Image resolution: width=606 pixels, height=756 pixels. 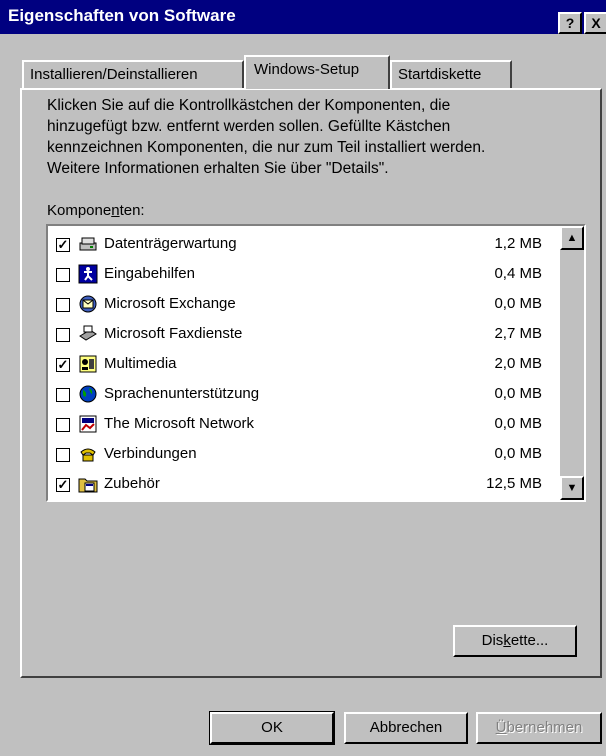 I want to click on list-item: The Microsoft Network 0,0 MB, so click(x=302, y=425).